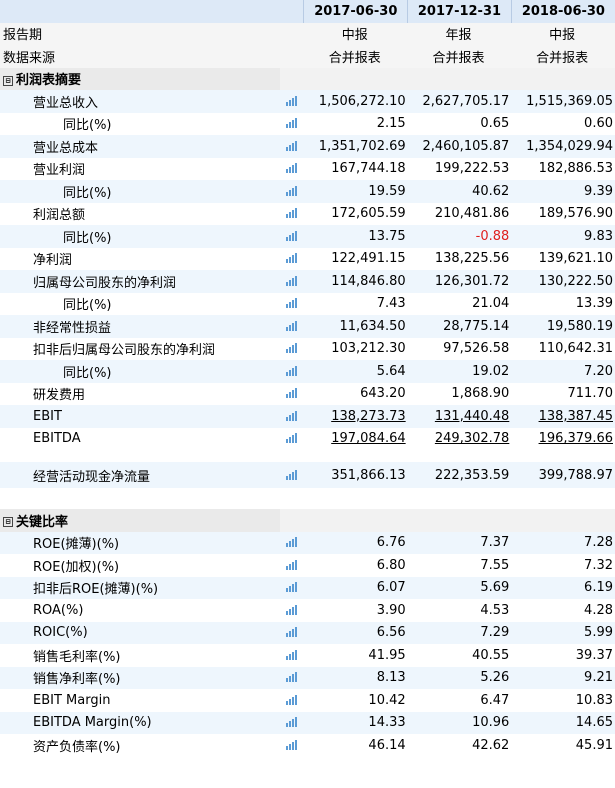 The height and width of the screenshot is (788, 615). I want to click on value-link: 138,273.73, so click(368, 416).